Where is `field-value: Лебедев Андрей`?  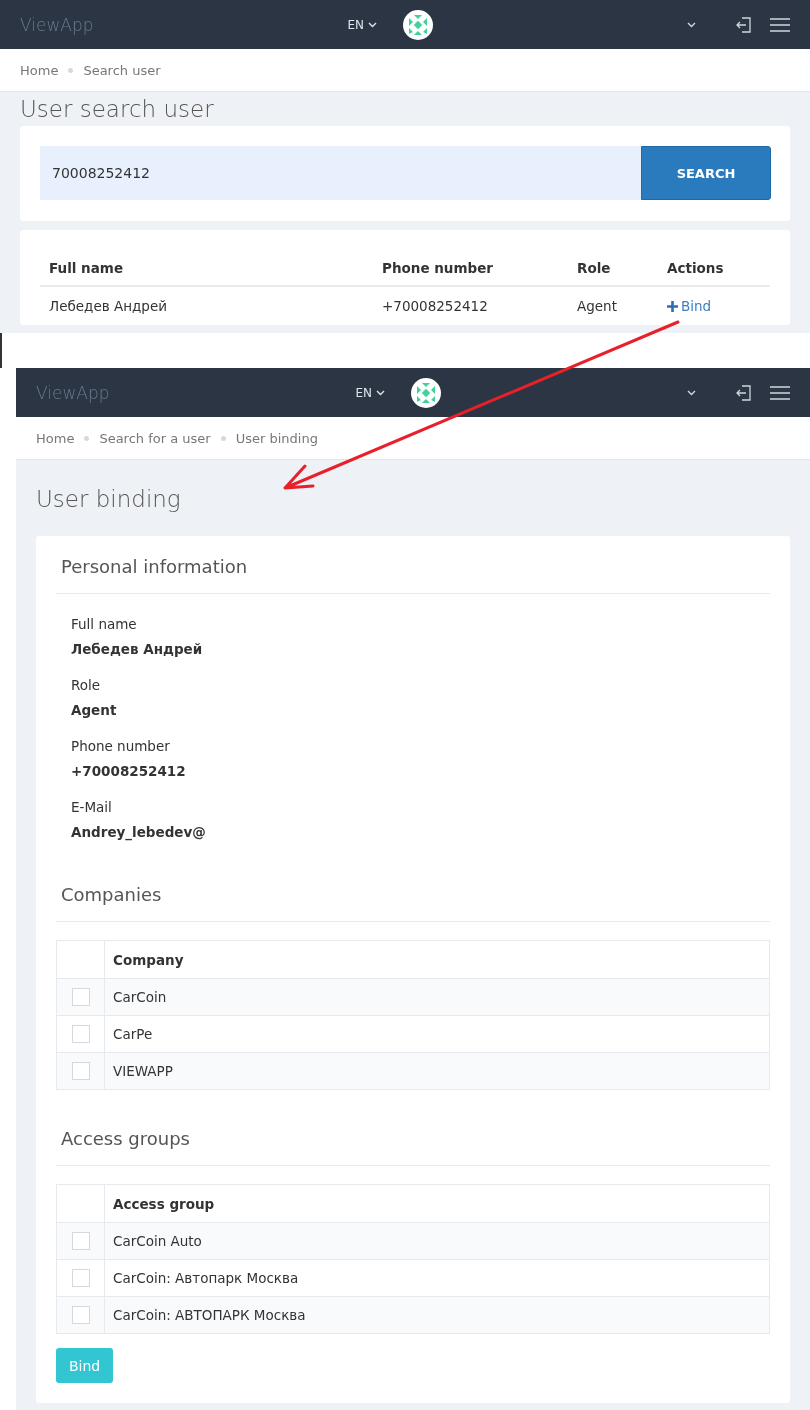
field-value: Лебедев Андрей is located at coordinates (137, 649).